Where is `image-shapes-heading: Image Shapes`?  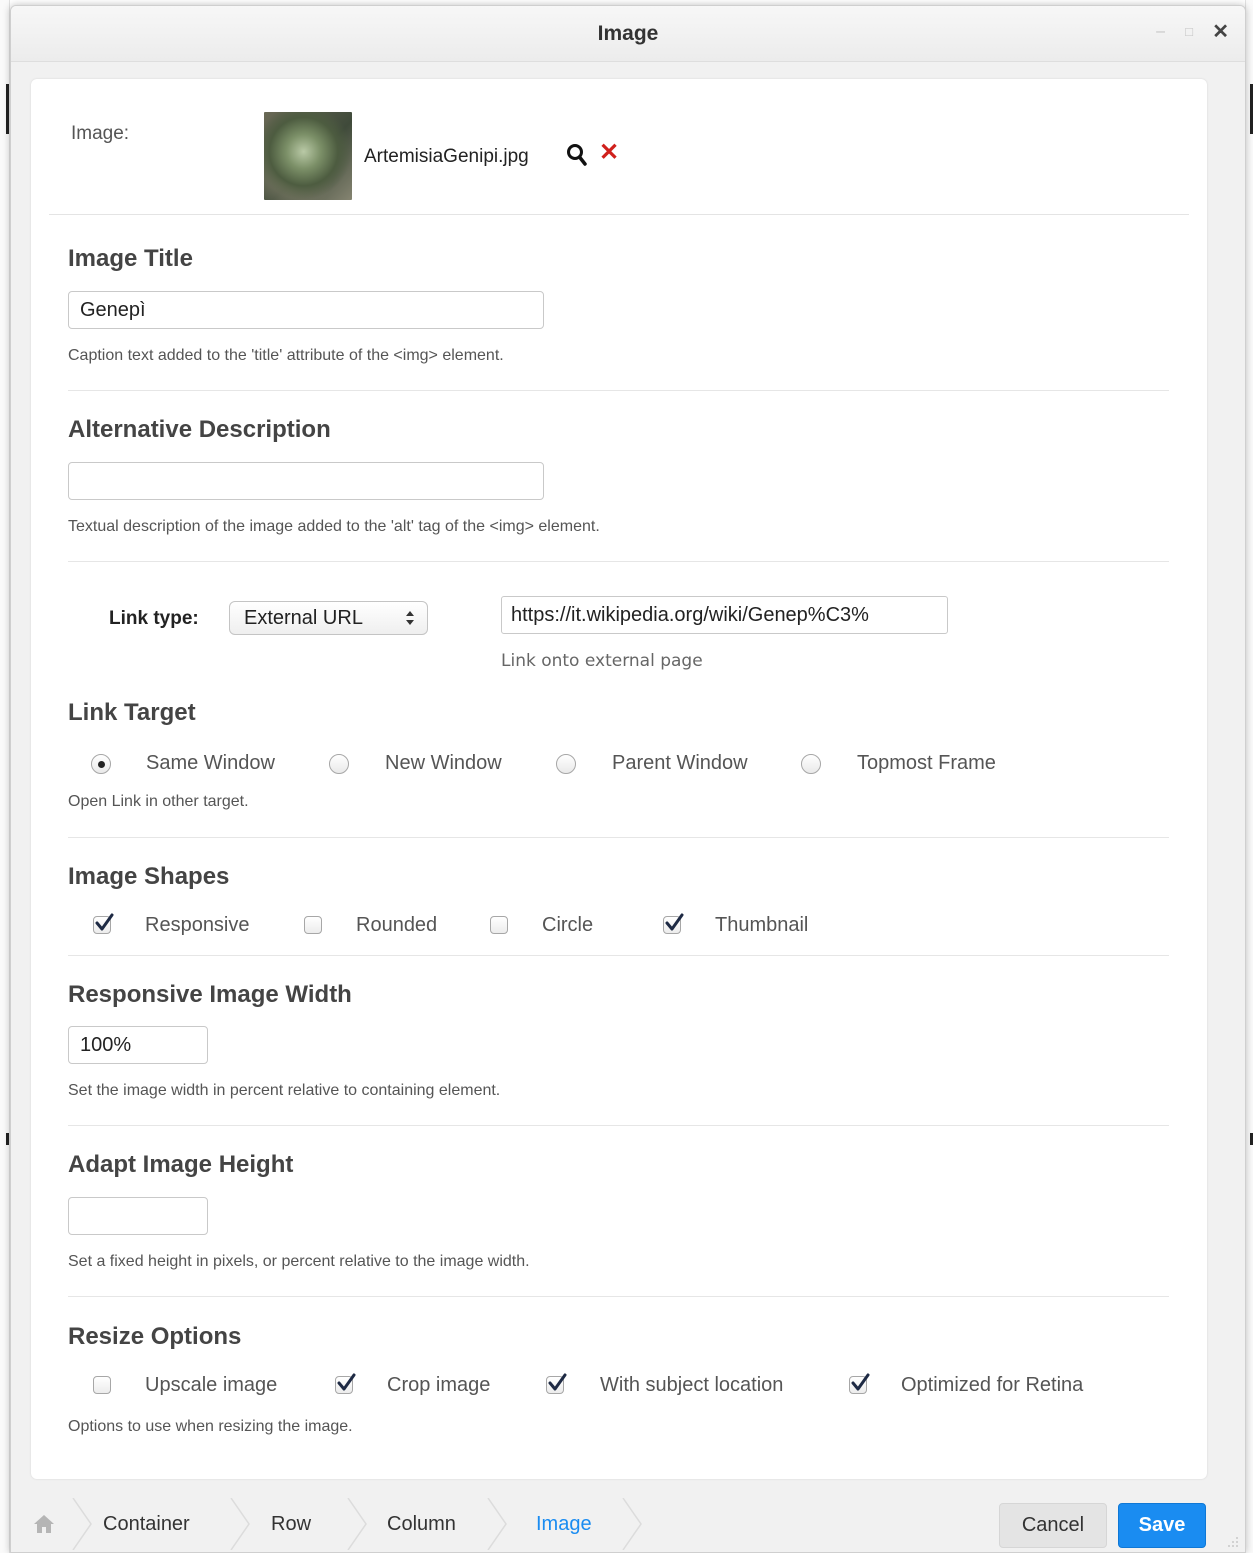
image-shapes-heading: Image Shapes is located at coordinates (149, 876).